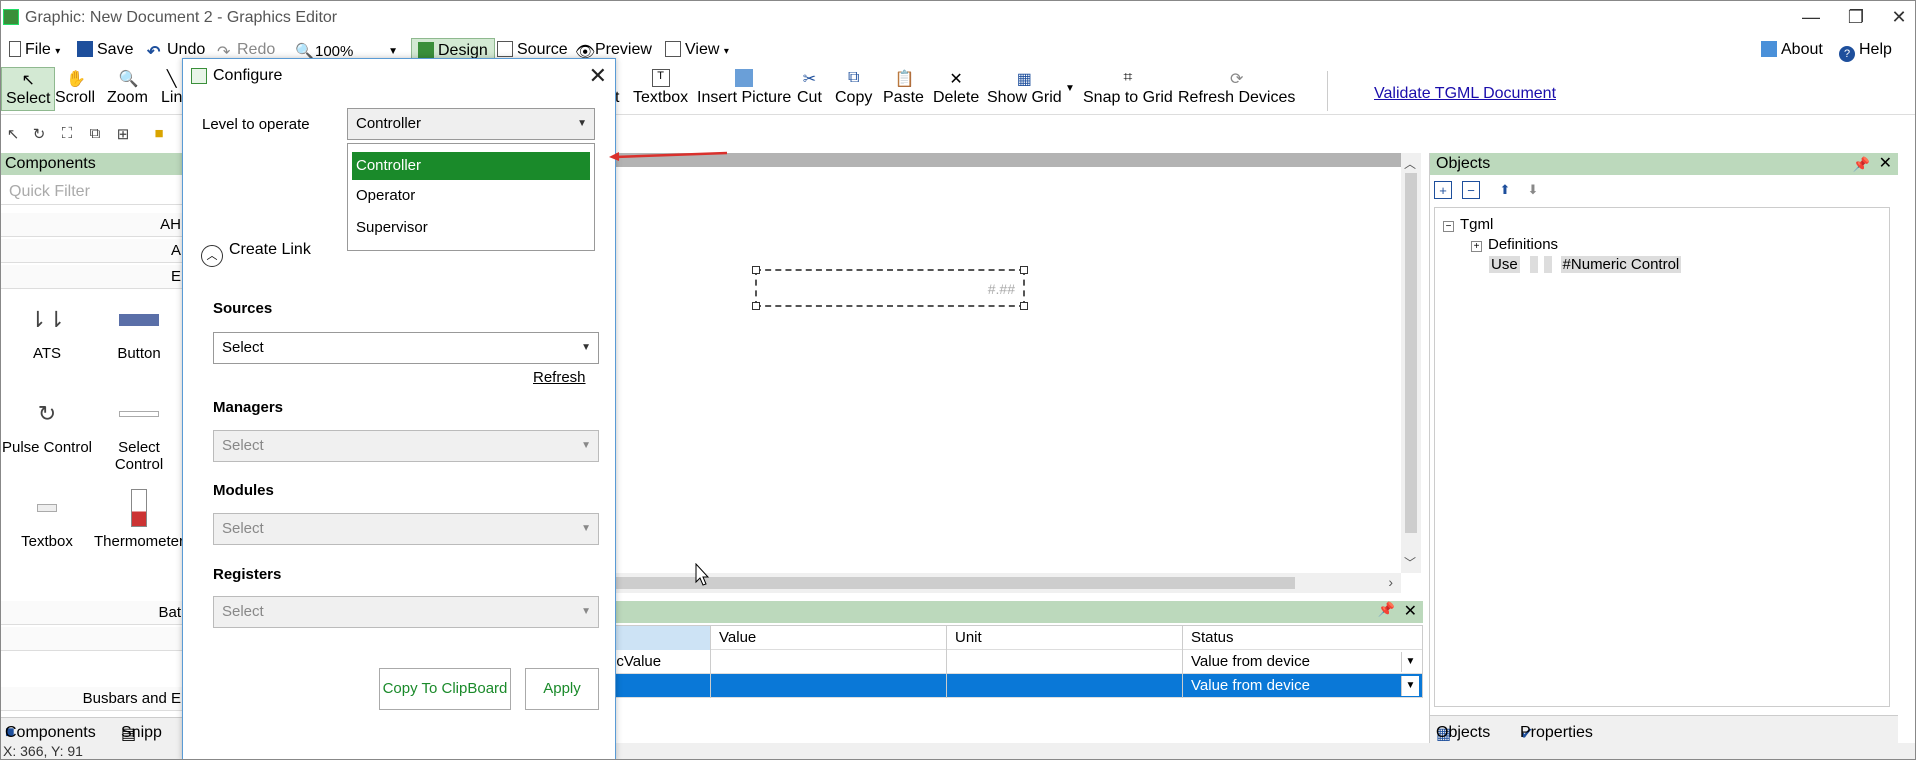  I want to click on column-header, so click(658, 638).